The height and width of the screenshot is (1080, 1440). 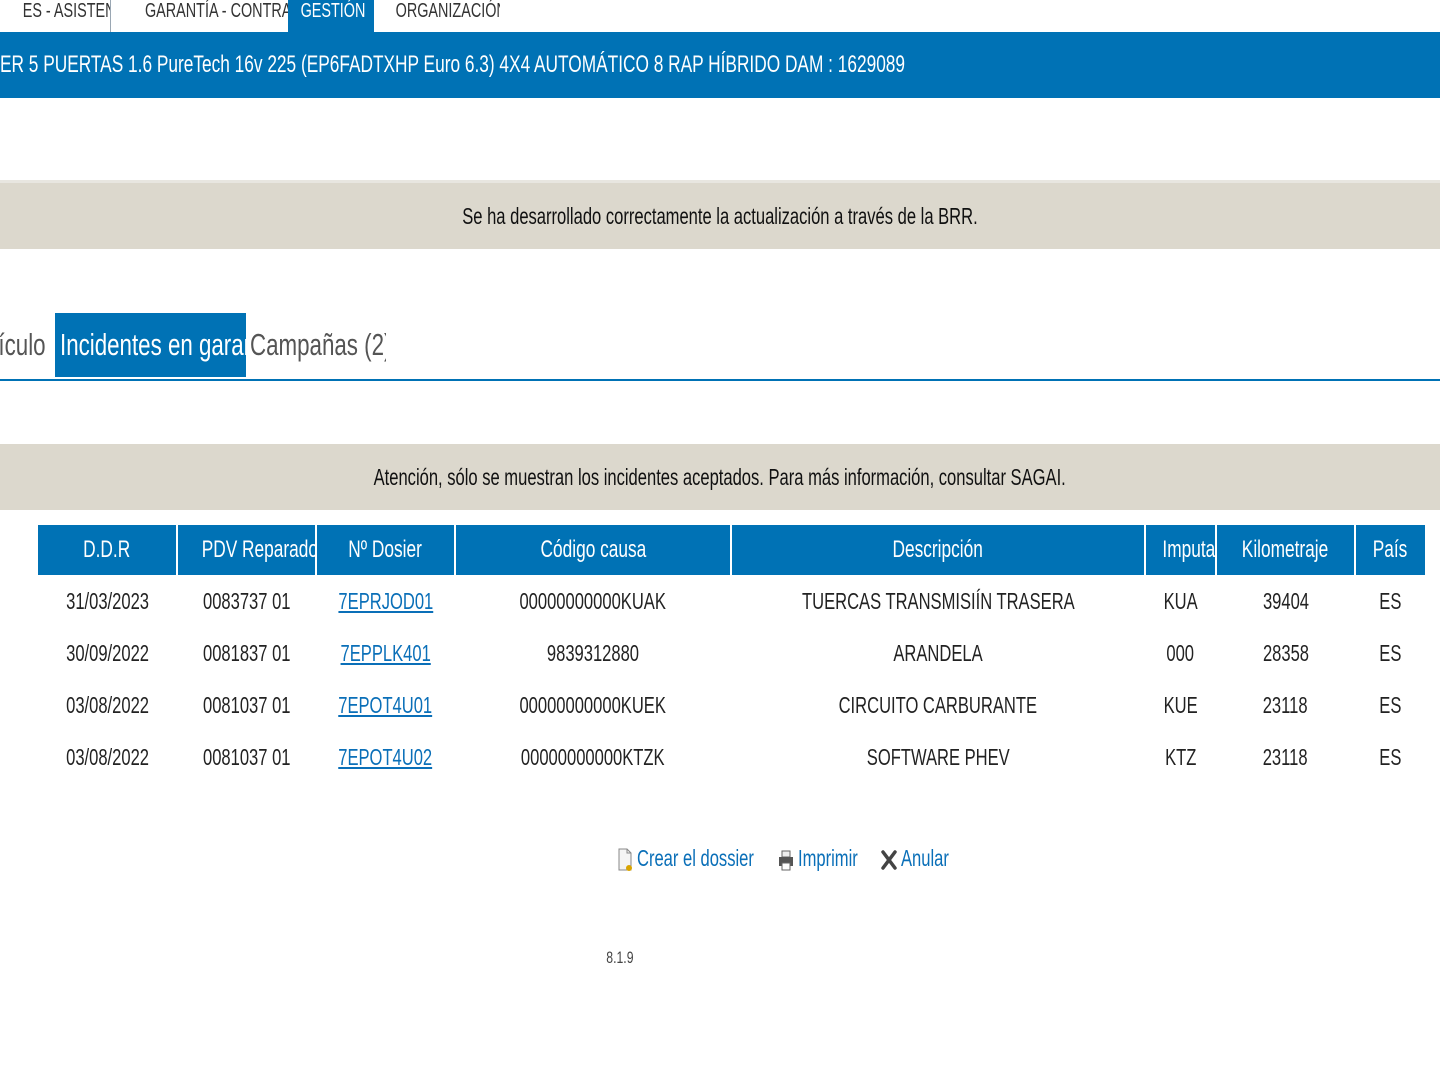 I want to click on cell-text: 30/09/2022, so click(x=107, y=652).